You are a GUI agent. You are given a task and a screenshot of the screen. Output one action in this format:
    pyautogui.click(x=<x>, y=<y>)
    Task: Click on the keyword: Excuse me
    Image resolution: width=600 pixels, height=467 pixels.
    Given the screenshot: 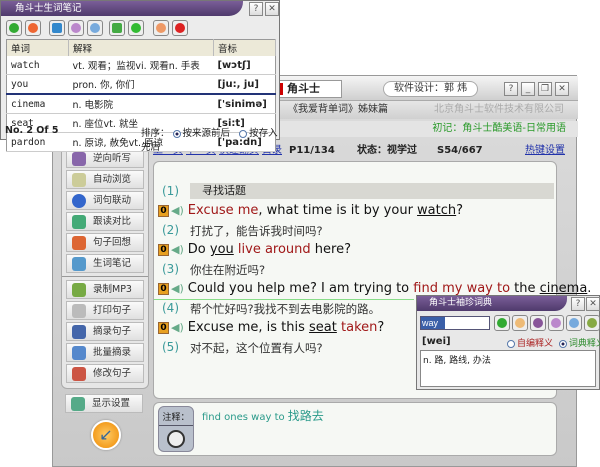 What is the action you would take?
    pyautogui.click(x=223, y=210)
    